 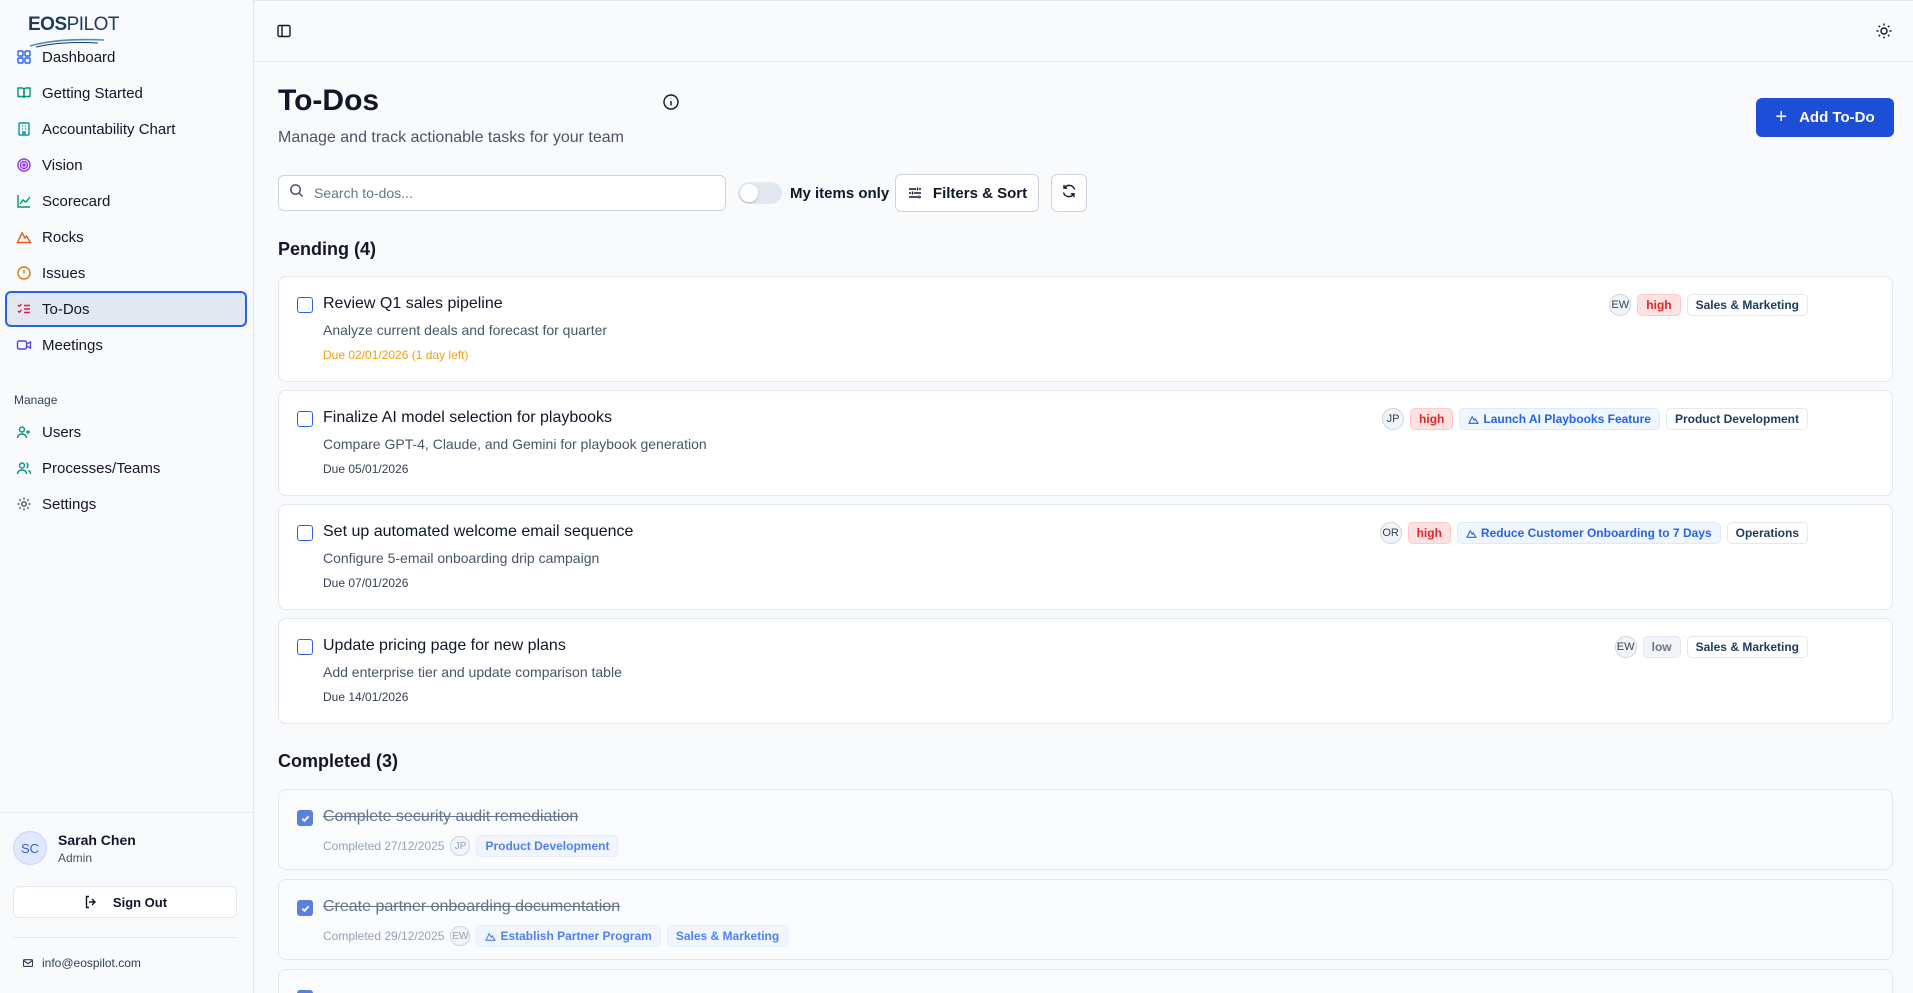 I want to click on check-icon, so click(x=305, y=818).